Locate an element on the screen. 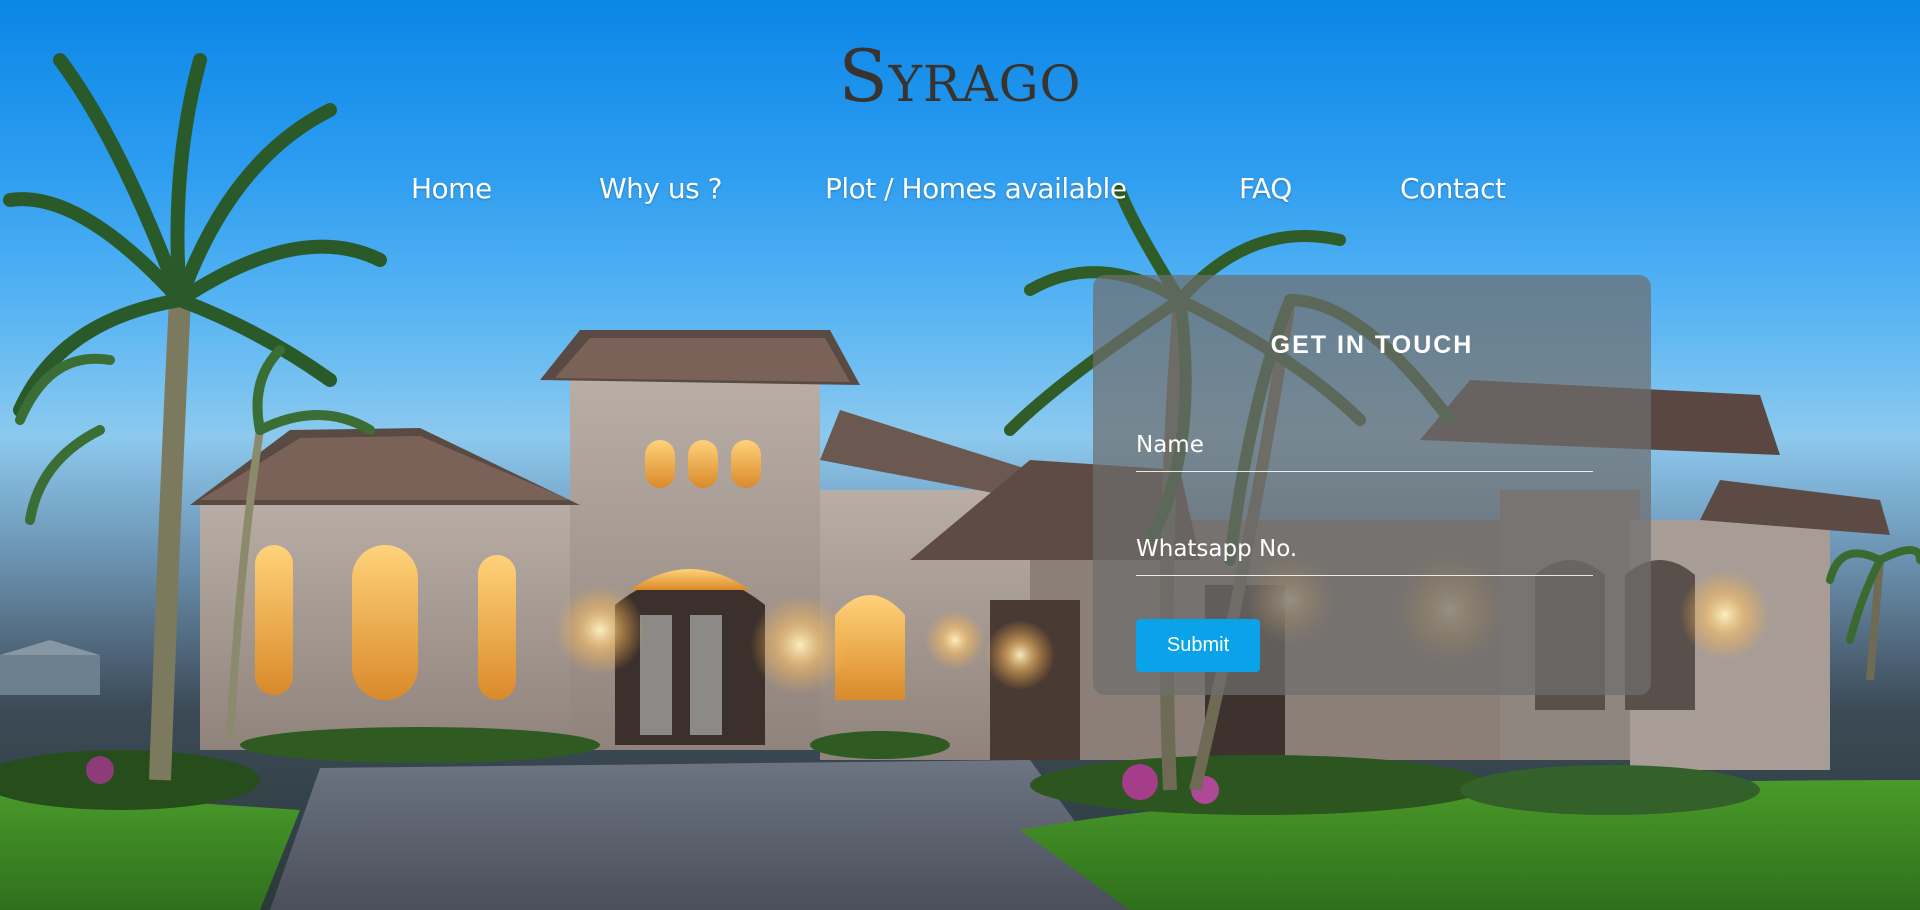 The image size is (1920, 910). nav-item-plot-homes-available: Plot / Homes available is located at coordinates (976, 188).